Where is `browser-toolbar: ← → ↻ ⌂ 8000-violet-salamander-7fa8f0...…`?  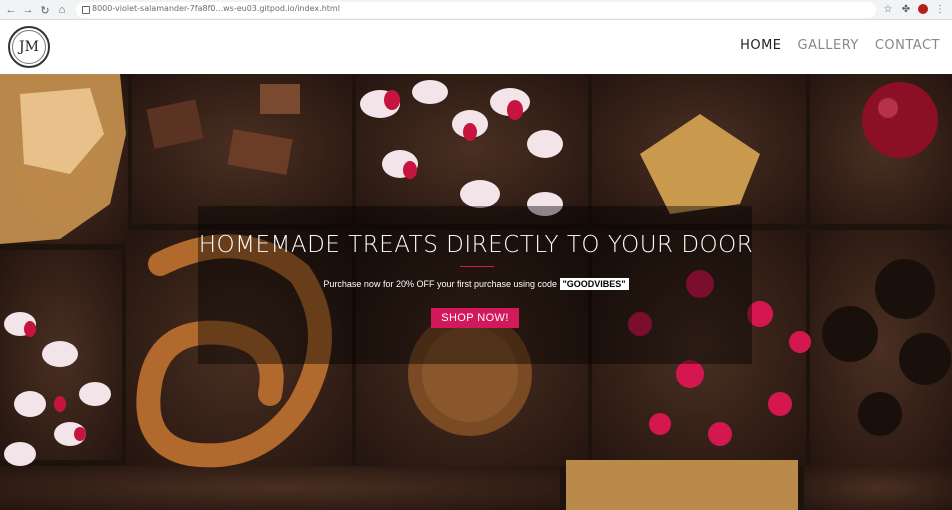 browser-toolbar: ← → ↻ ⌂ 8000-violet-salamander-7fa8f0...… is located at coordinates (476, 10).